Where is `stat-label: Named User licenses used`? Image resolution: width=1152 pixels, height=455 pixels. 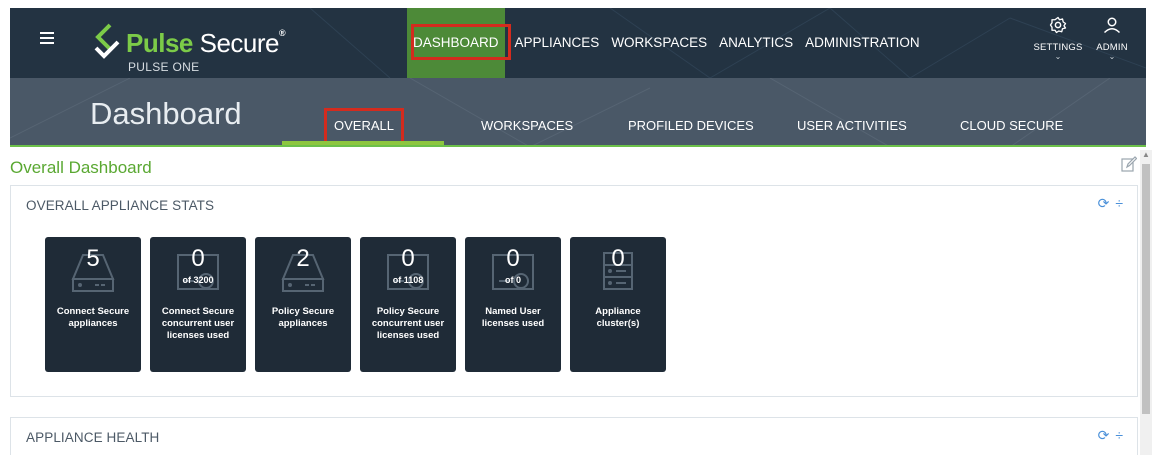
stat-label: Named User licenses used is located at coordinates (513, 317).